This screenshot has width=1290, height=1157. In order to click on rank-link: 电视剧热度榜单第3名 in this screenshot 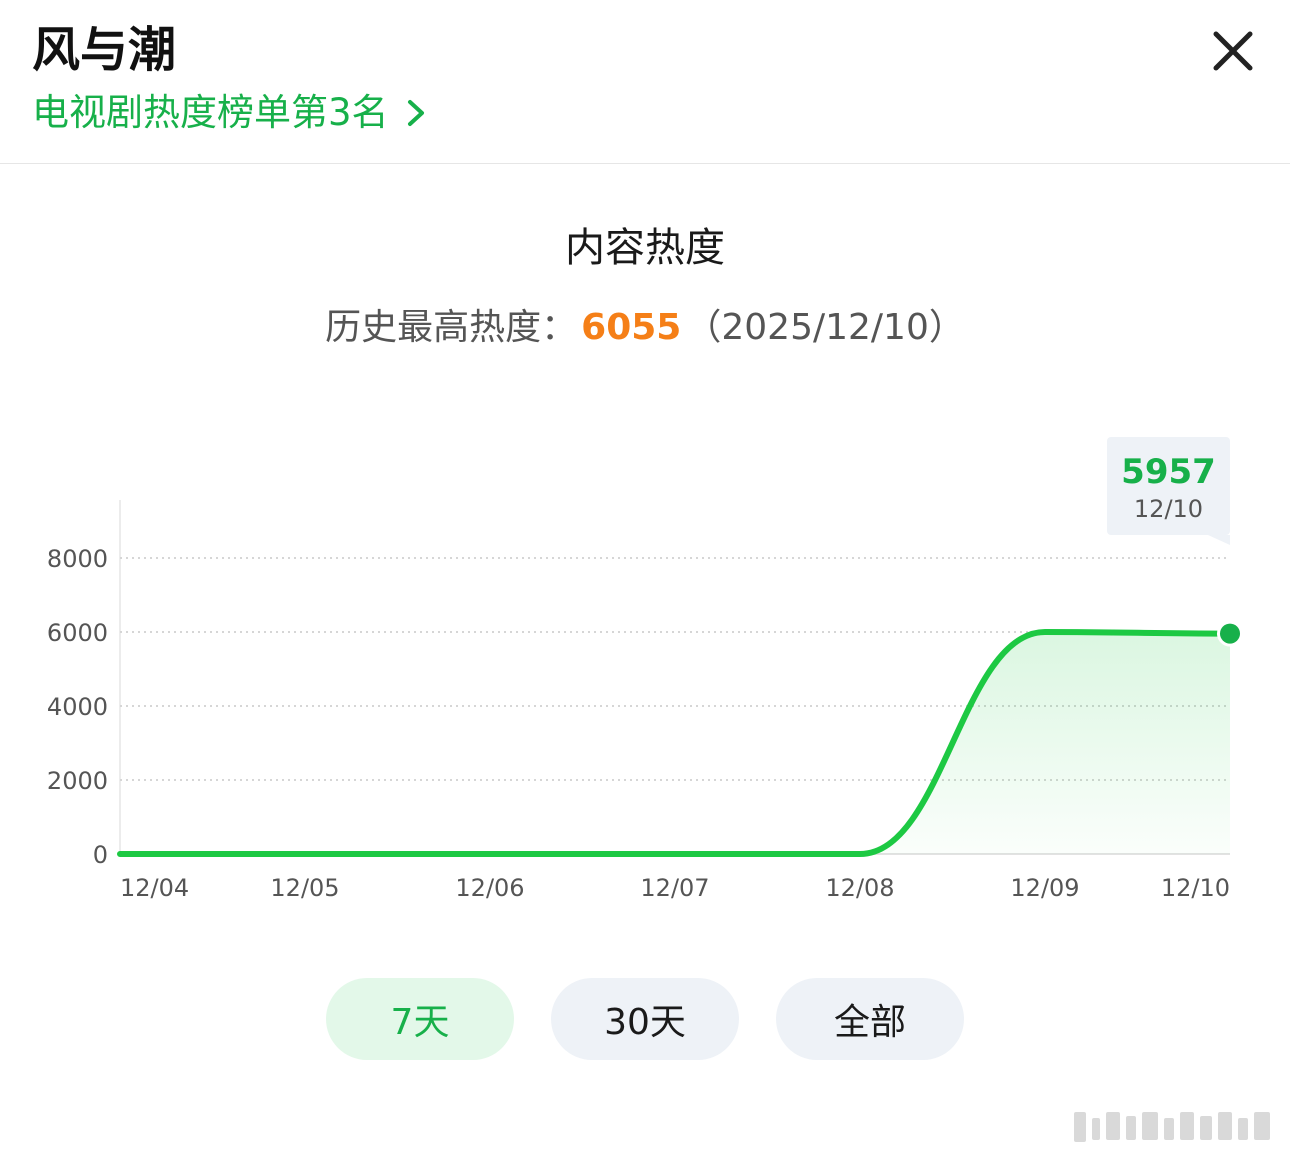, I will do `click(230, 113)`.